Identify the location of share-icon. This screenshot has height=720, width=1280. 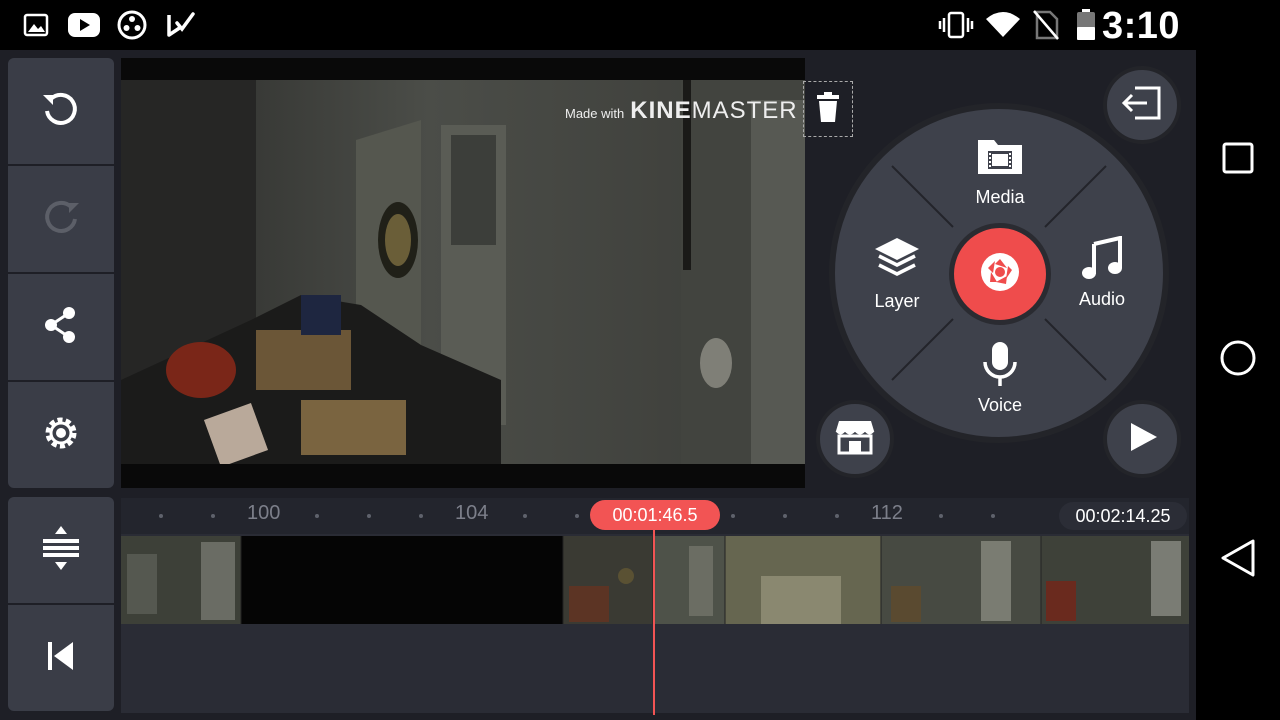
(61, 327).